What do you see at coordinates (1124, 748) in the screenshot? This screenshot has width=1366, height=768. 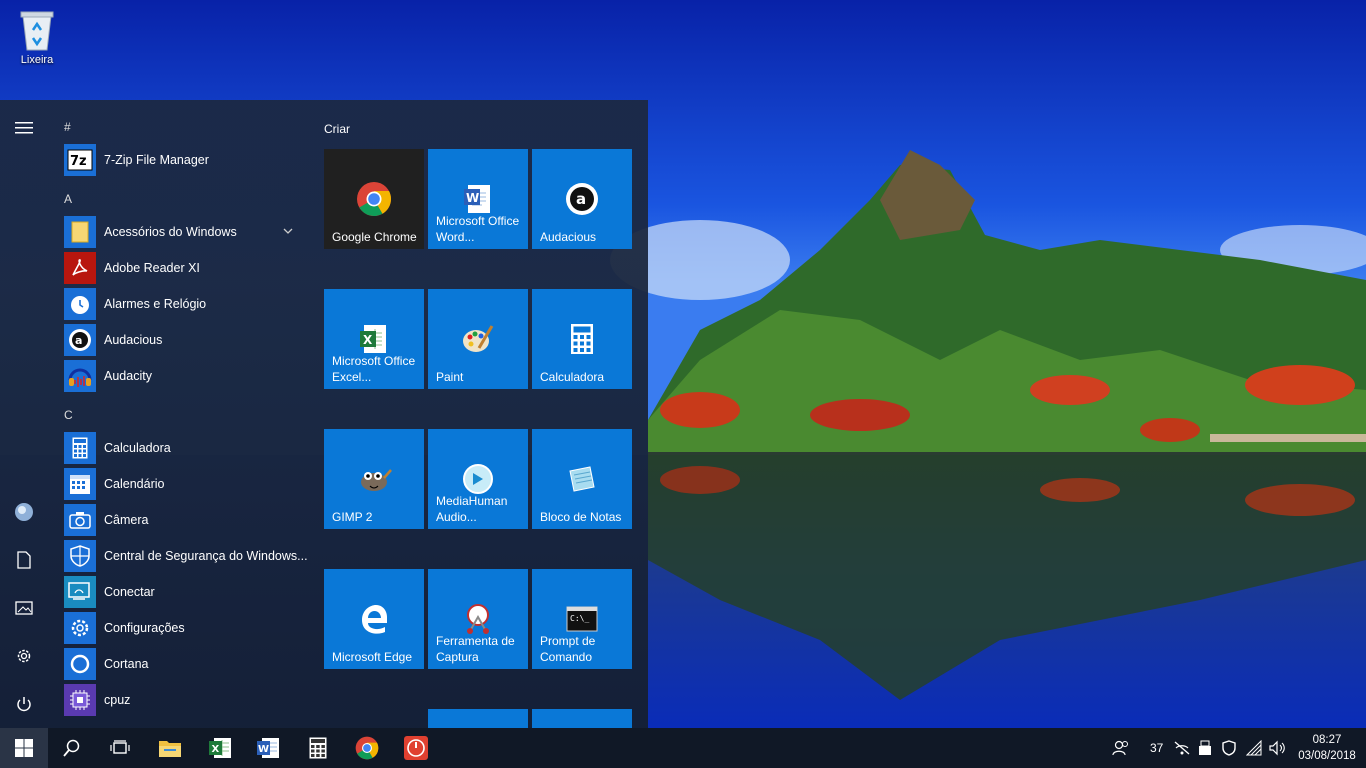 I see `people-icon` at bounding box center [1124, 748].